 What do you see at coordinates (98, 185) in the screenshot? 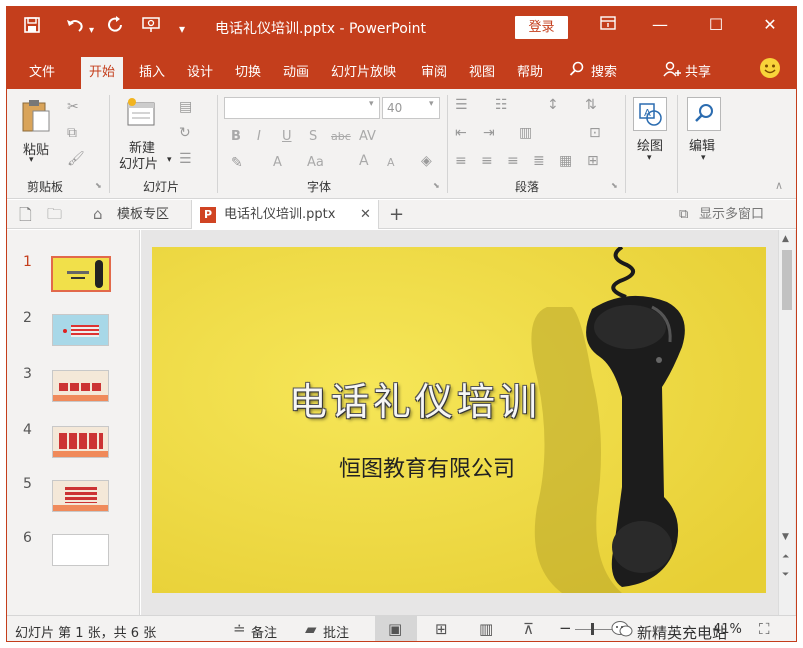
I see `clipboard-launcher-icon: ⬊` at bounding box center [98, 185].